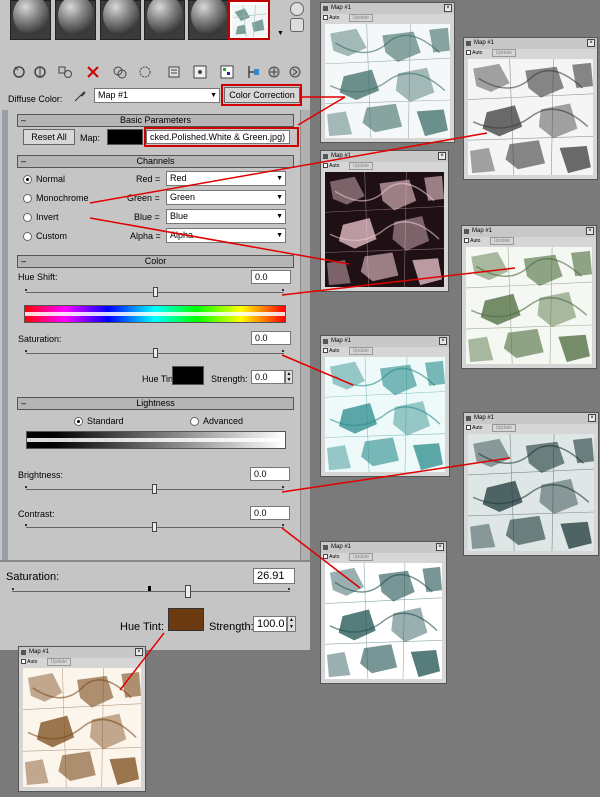  What do you see at coordinates (531, 484) in the screenshot?
I see `map-preview-window-brightness: Map #1 × Auto Update` at bounding box center [531, 484].